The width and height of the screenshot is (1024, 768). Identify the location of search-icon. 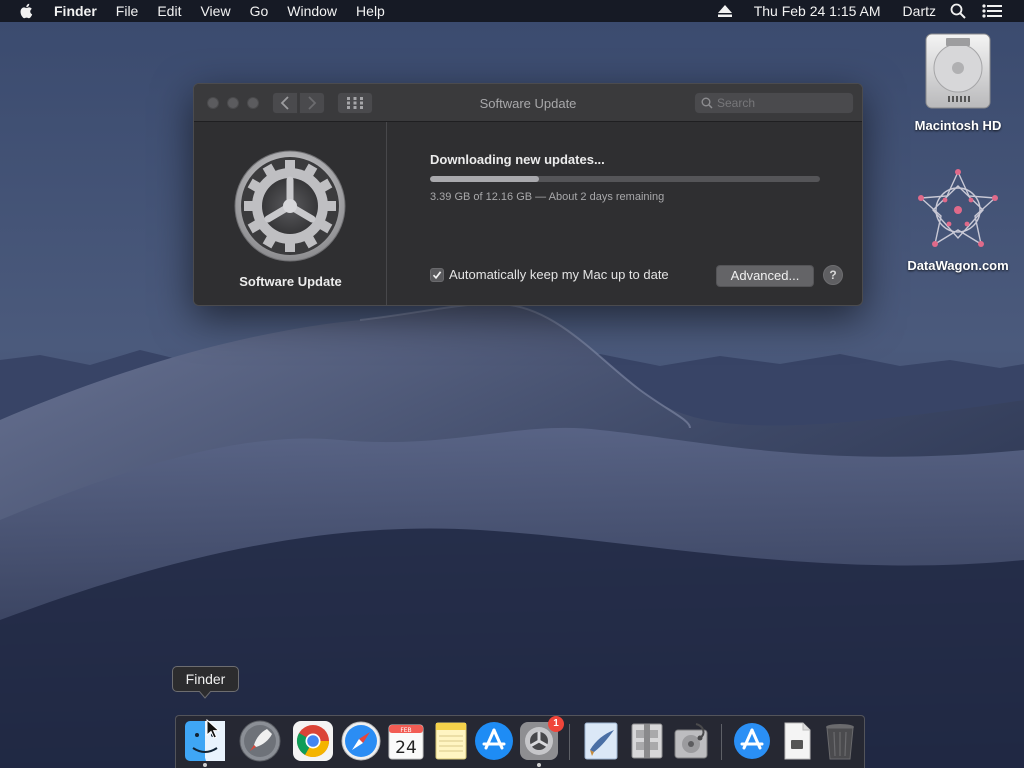
(707, 103).